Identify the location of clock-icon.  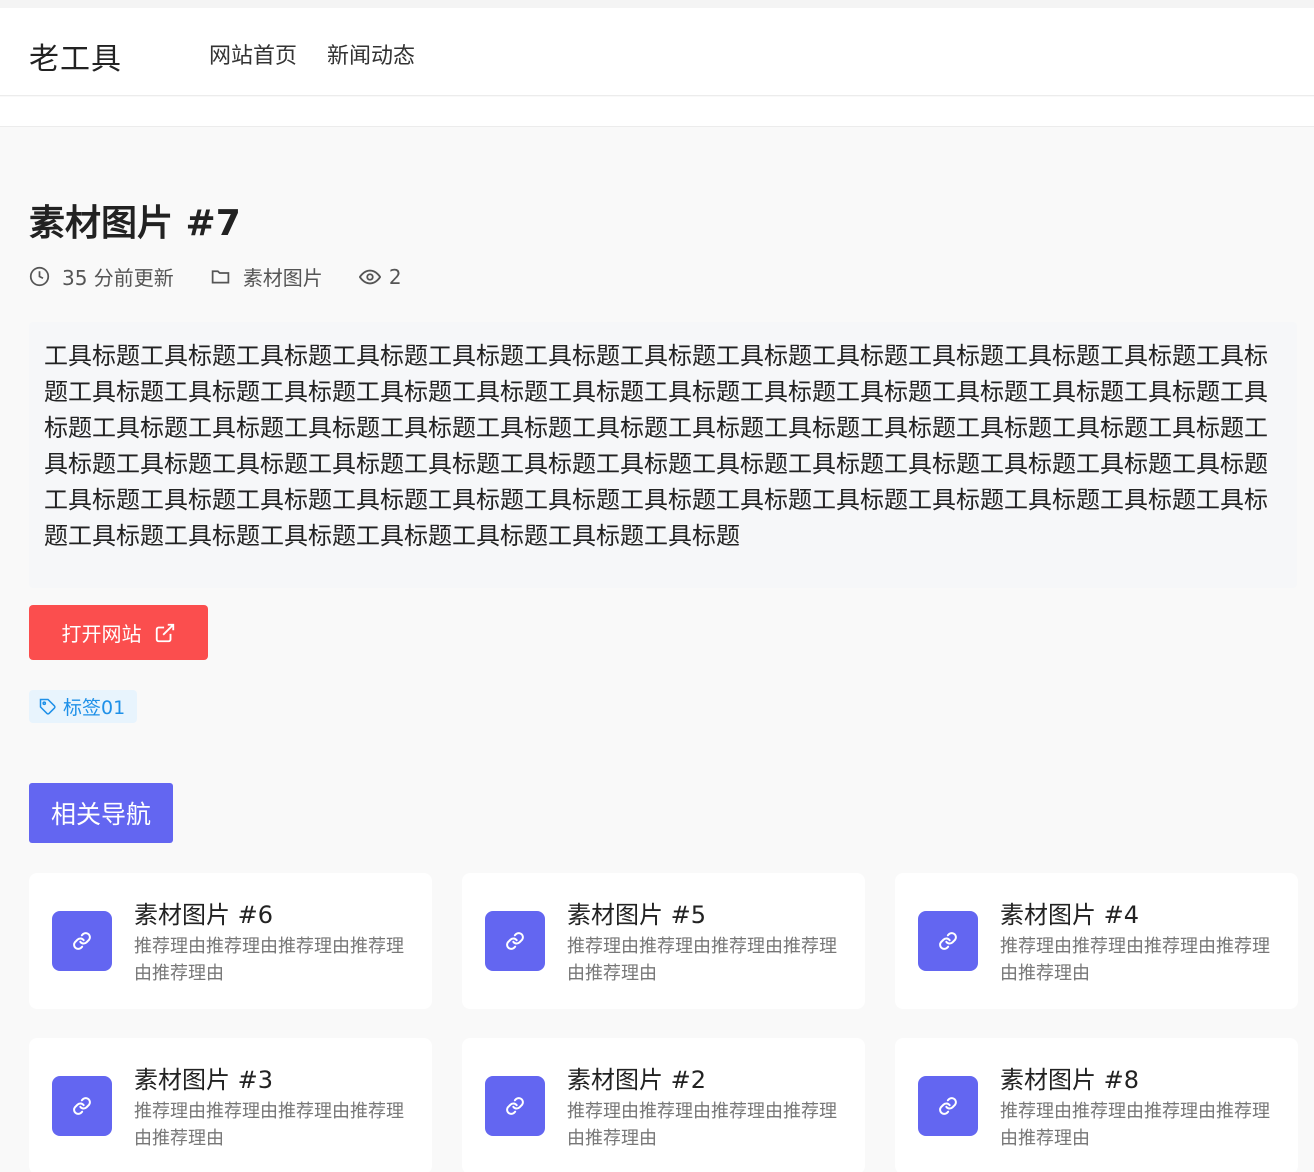
(39, 276).